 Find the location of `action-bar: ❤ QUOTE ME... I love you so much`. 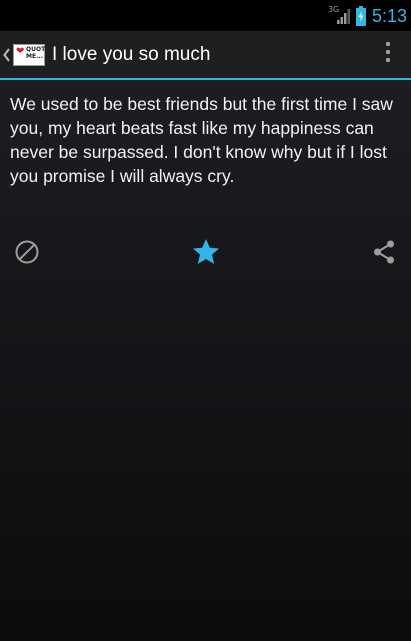

action-bar: ❤ QUOTE ME... I love you so much is located at coordinates (205, 54).